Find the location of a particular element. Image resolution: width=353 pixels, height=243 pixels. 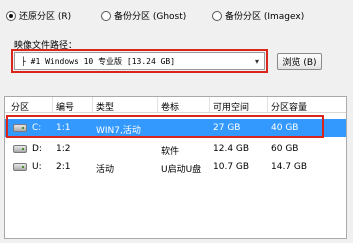

table-header: 分区 编号 类型 卷标 可用空间 分区容量 is located at coordinates (175, 105).